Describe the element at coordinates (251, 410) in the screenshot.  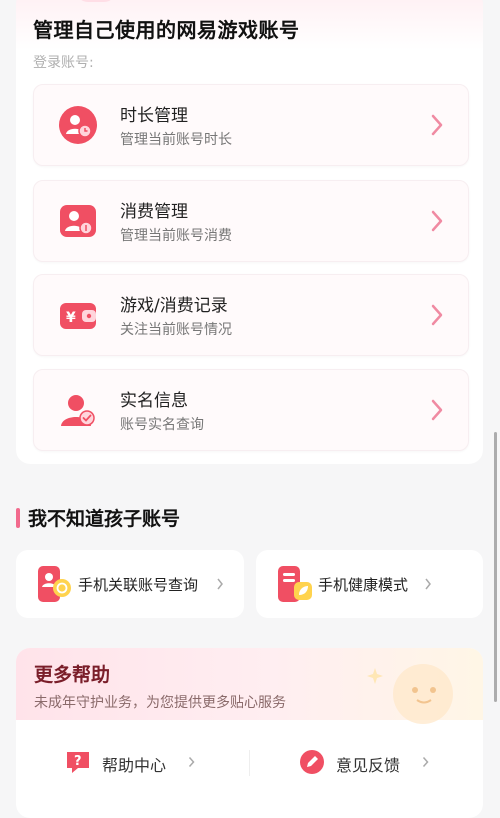
I see `item-real-name-info: 实名信息 账号实名查询` at that location.